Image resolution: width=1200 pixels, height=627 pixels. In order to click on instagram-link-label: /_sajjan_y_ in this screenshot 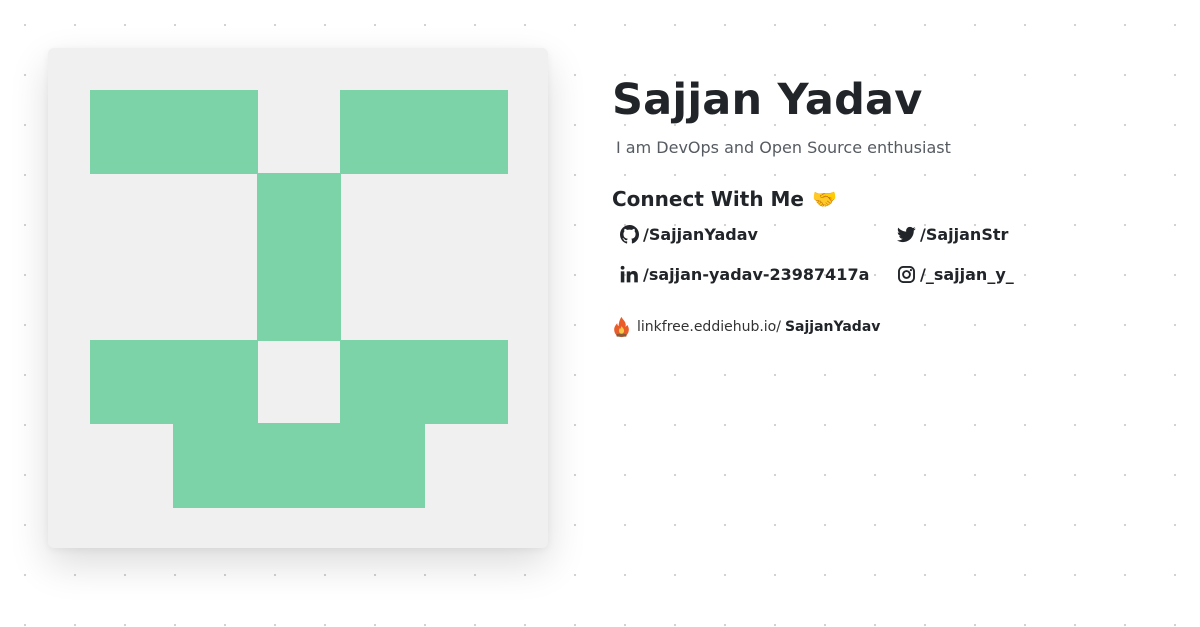, I will do `click(967, 274)`.